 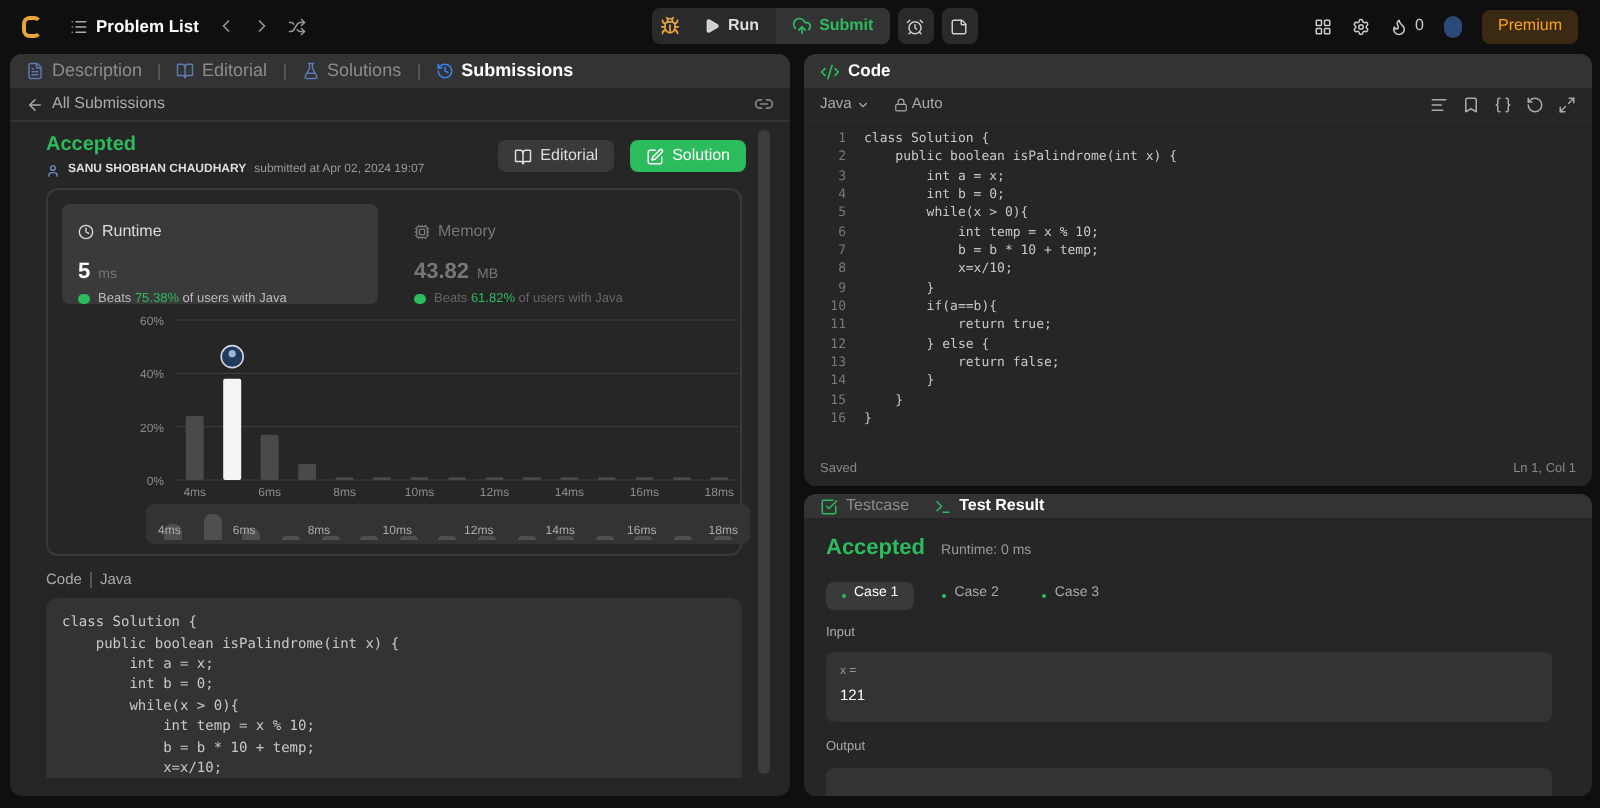 I want to click on lock-icon, so click(x=900, y=104).